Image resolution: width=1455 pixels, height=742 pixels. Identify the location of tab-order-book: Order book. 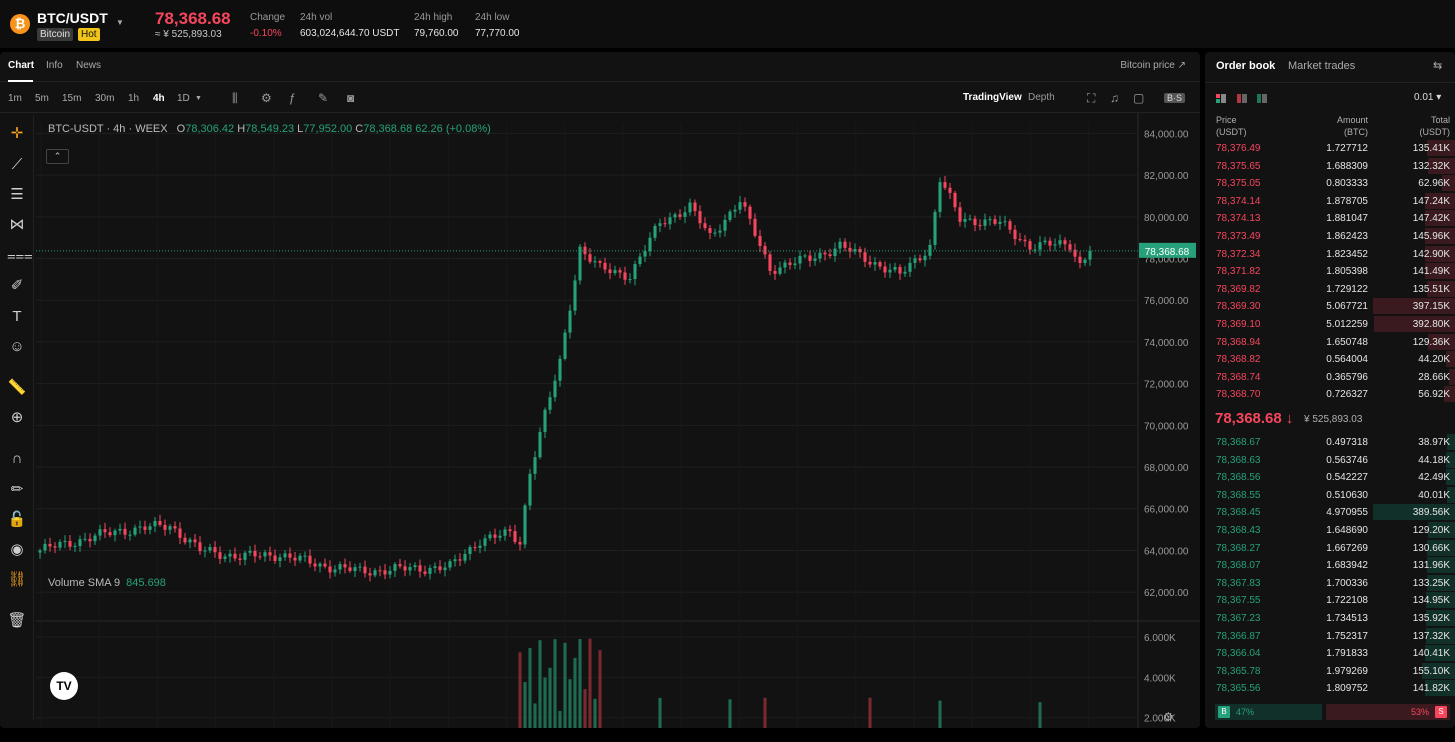
(1245, 66).